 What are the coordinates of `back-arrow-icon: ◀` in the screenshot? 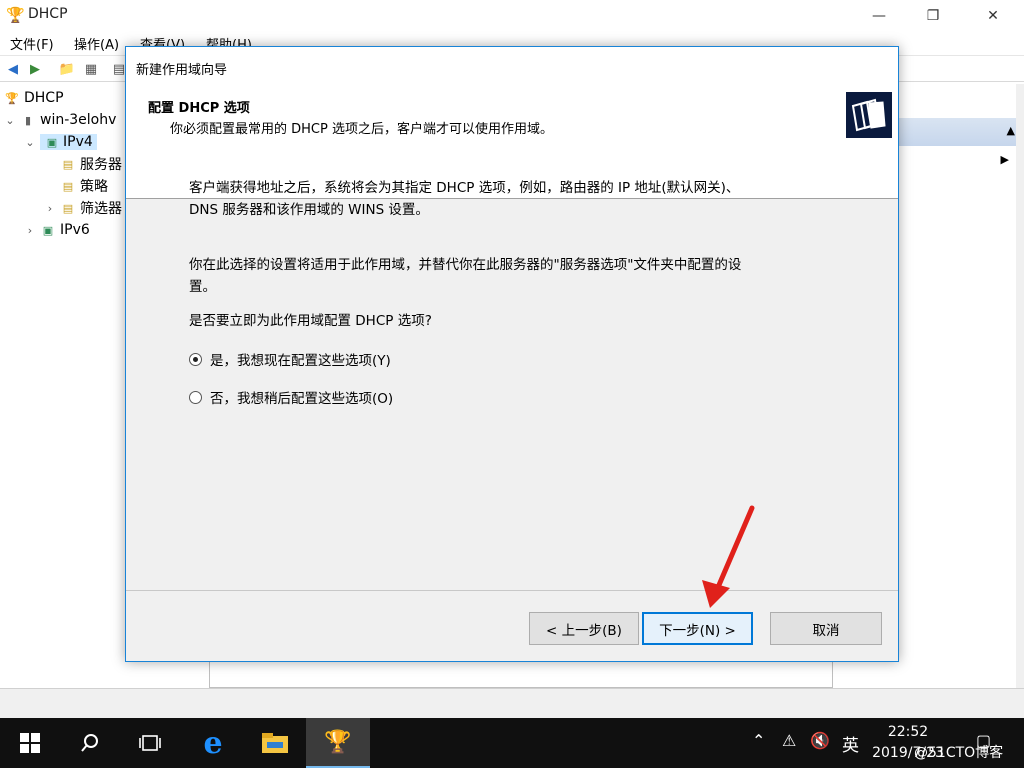 It's located at (13, 69).